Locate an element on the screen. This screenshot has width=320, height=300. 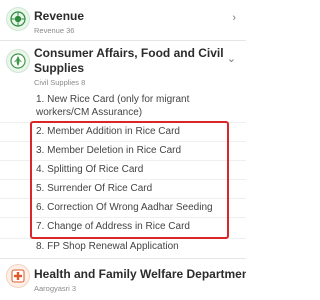
service-item-new-rice-card-cont: workers/CM Assurance) is located at coordinates (89, 113).